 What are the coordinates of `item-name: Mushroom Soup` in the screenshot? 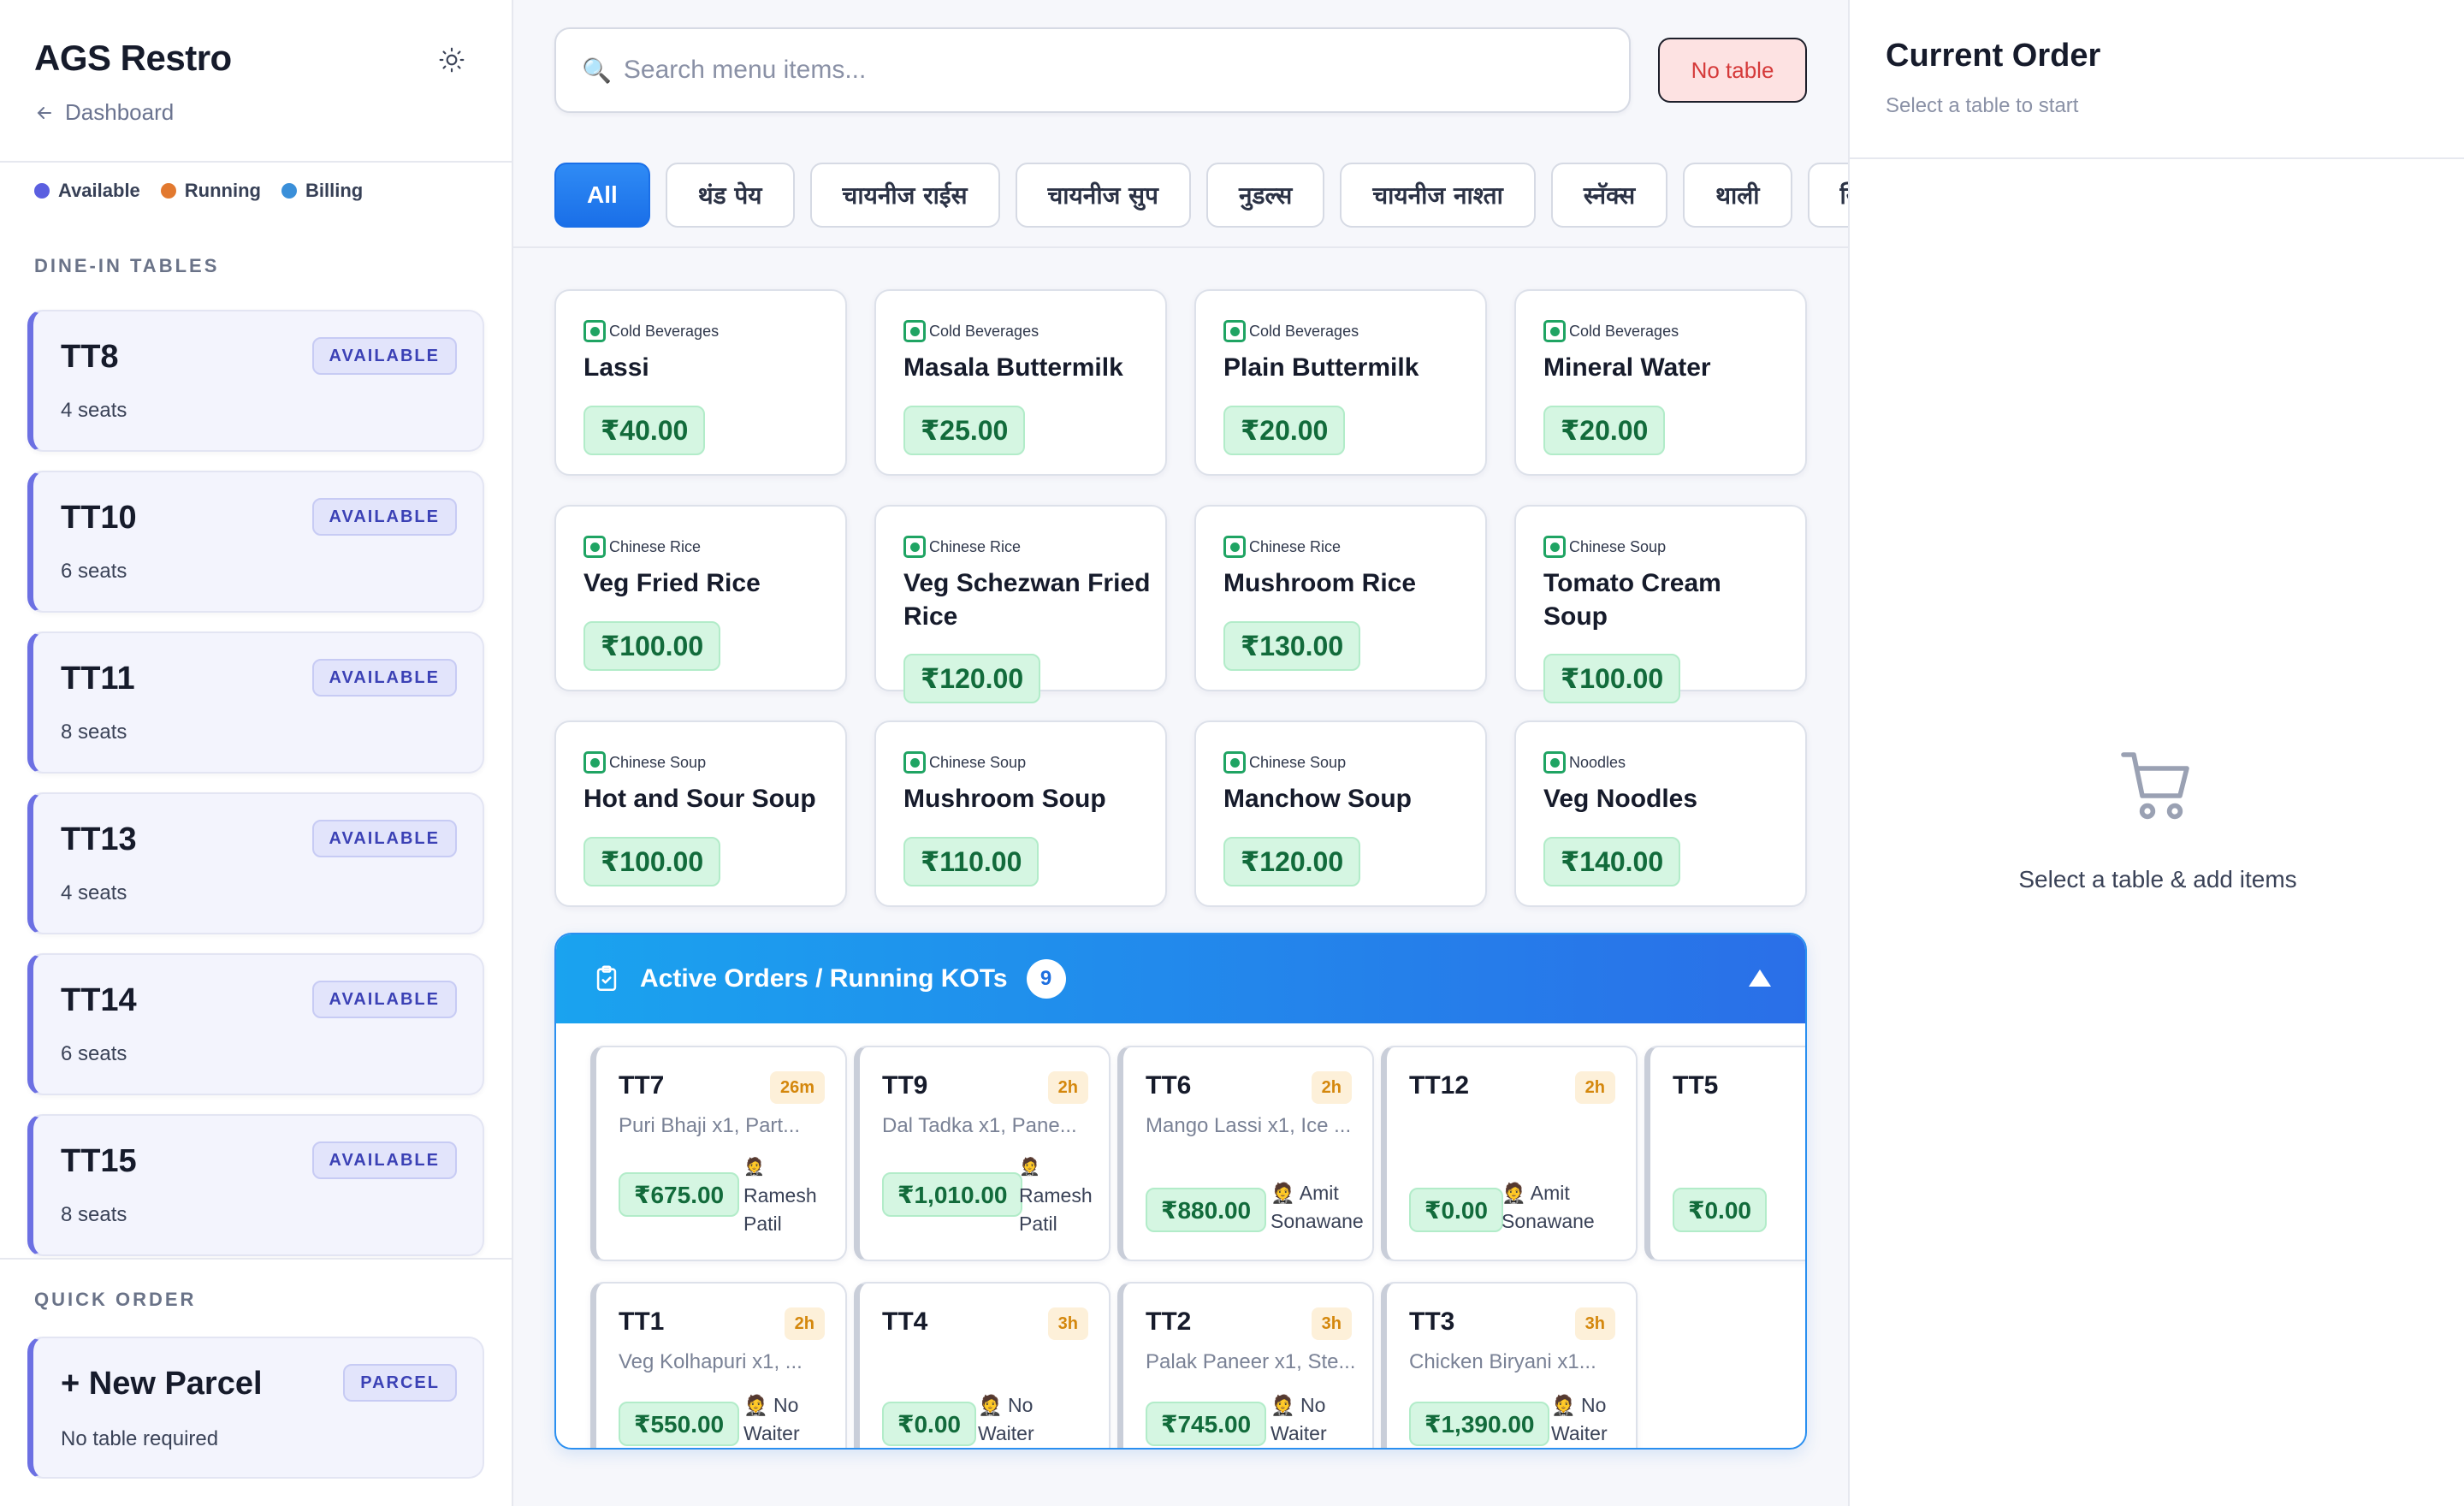 It's located at (1004, 799).